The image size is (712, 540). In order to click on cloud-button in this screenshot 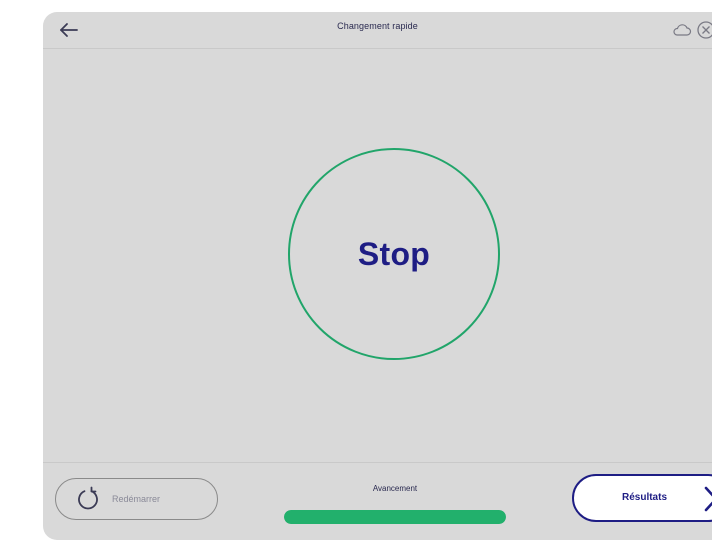, I will do `click(682, 30)`.